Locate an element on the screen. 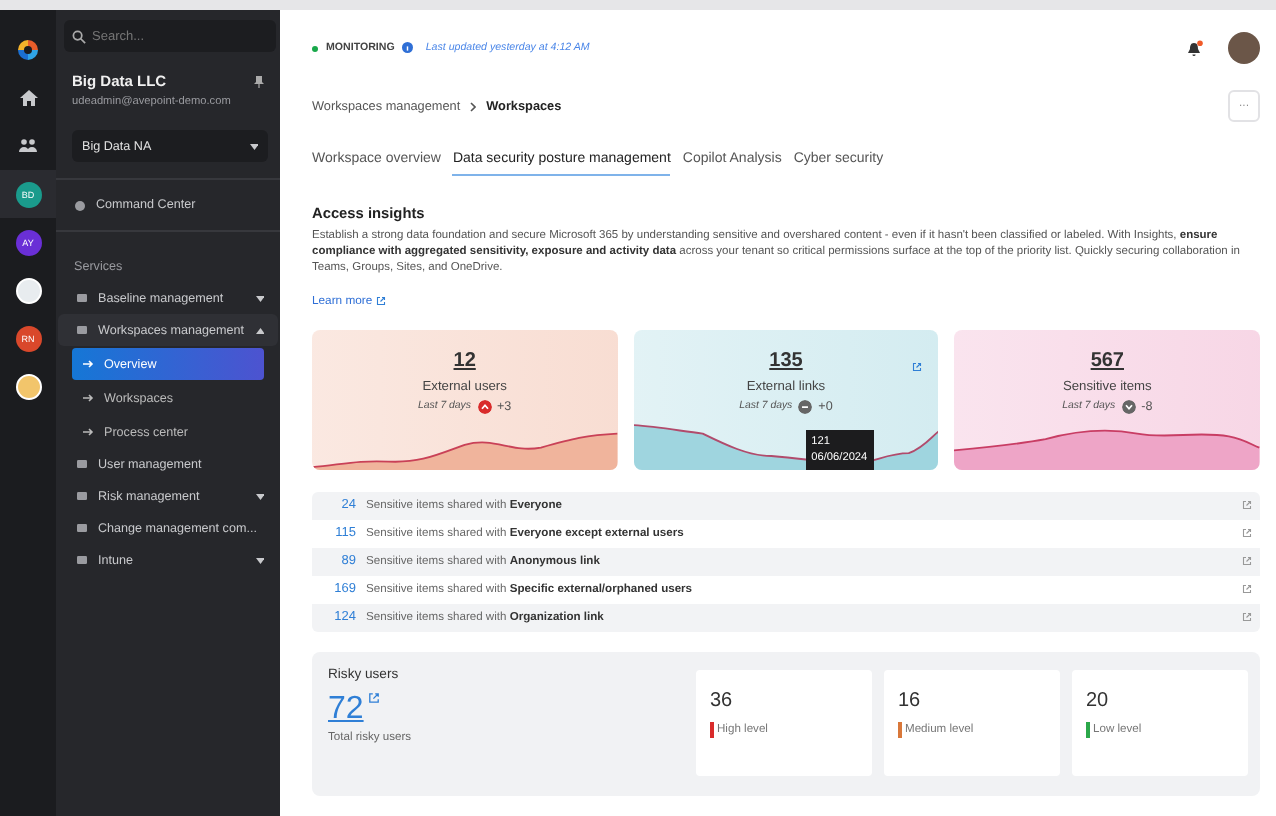 This screenshot has height=816, width=1276. risk-count: 16 is located at coordinates (910, 701).